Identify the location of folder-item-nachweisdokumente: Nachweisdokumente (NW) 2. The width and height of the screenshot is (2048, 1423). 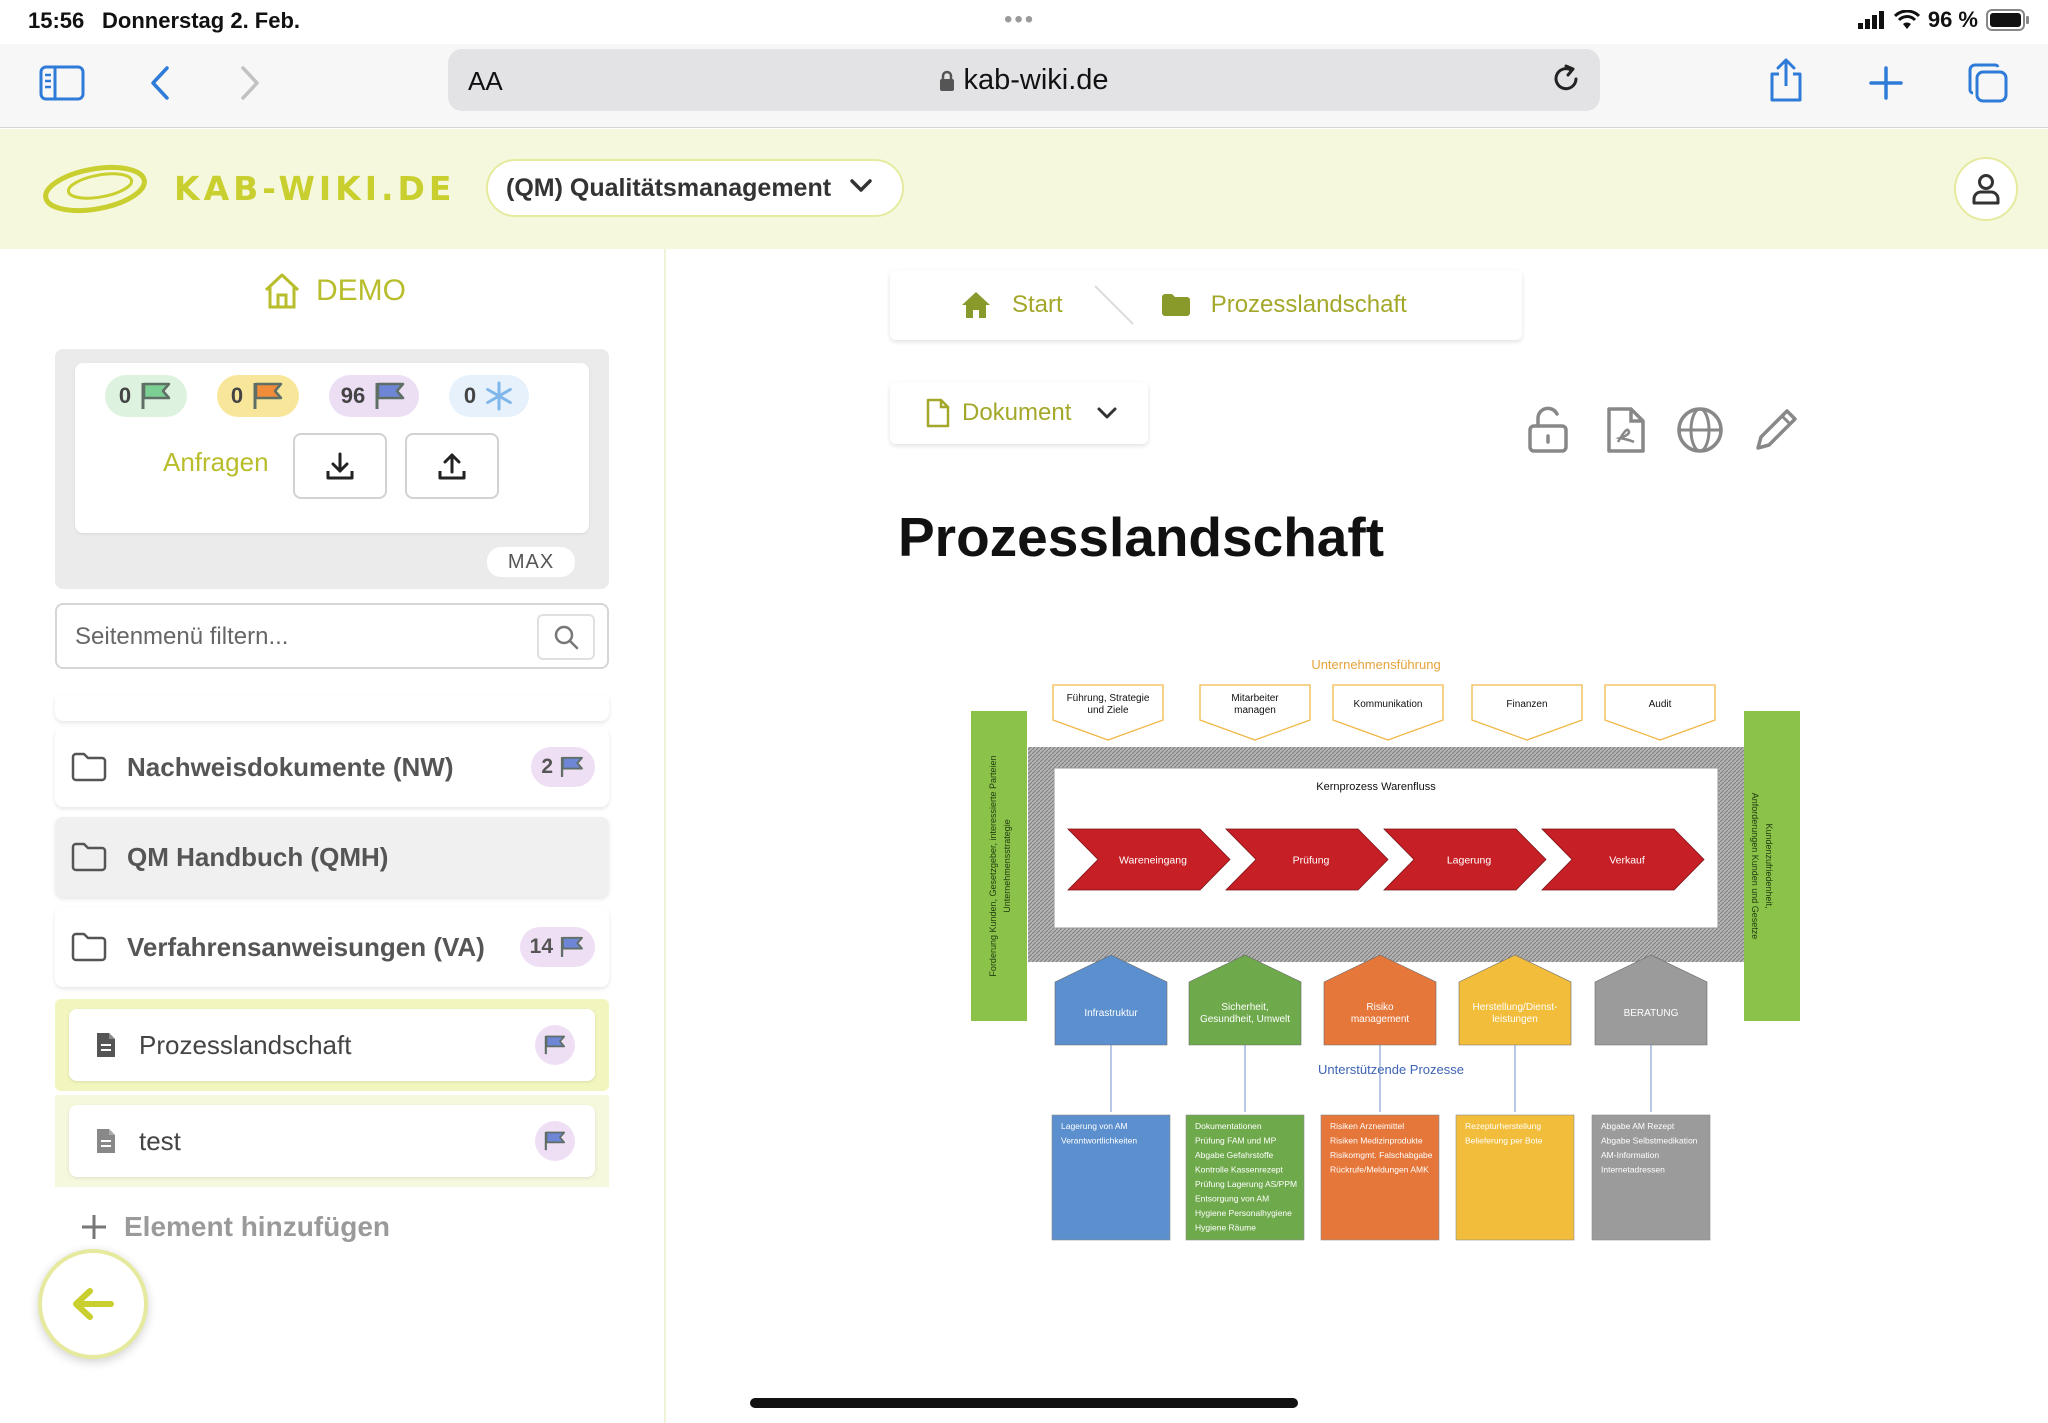
(332, 767).